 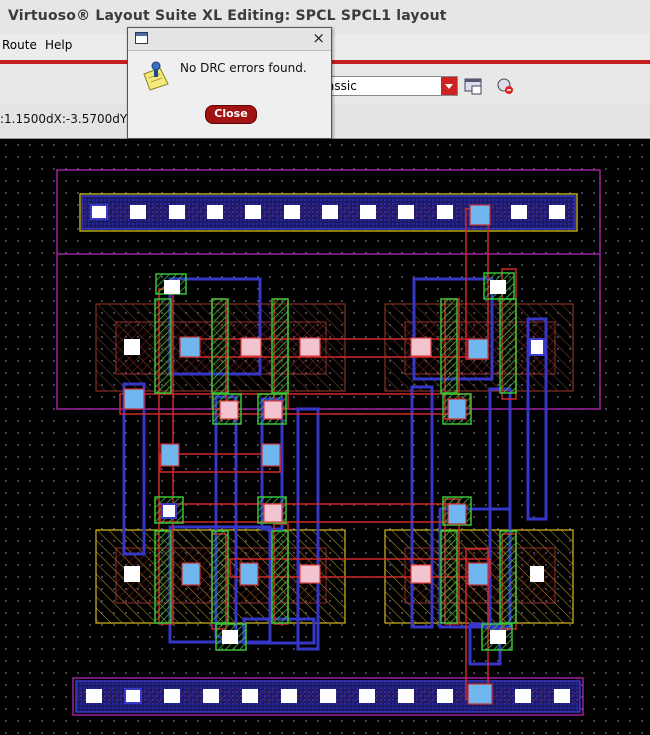 I want to click on cursor-coordinates: :1.1500dX:-3.5700dY:, so click(x=65, y=119).